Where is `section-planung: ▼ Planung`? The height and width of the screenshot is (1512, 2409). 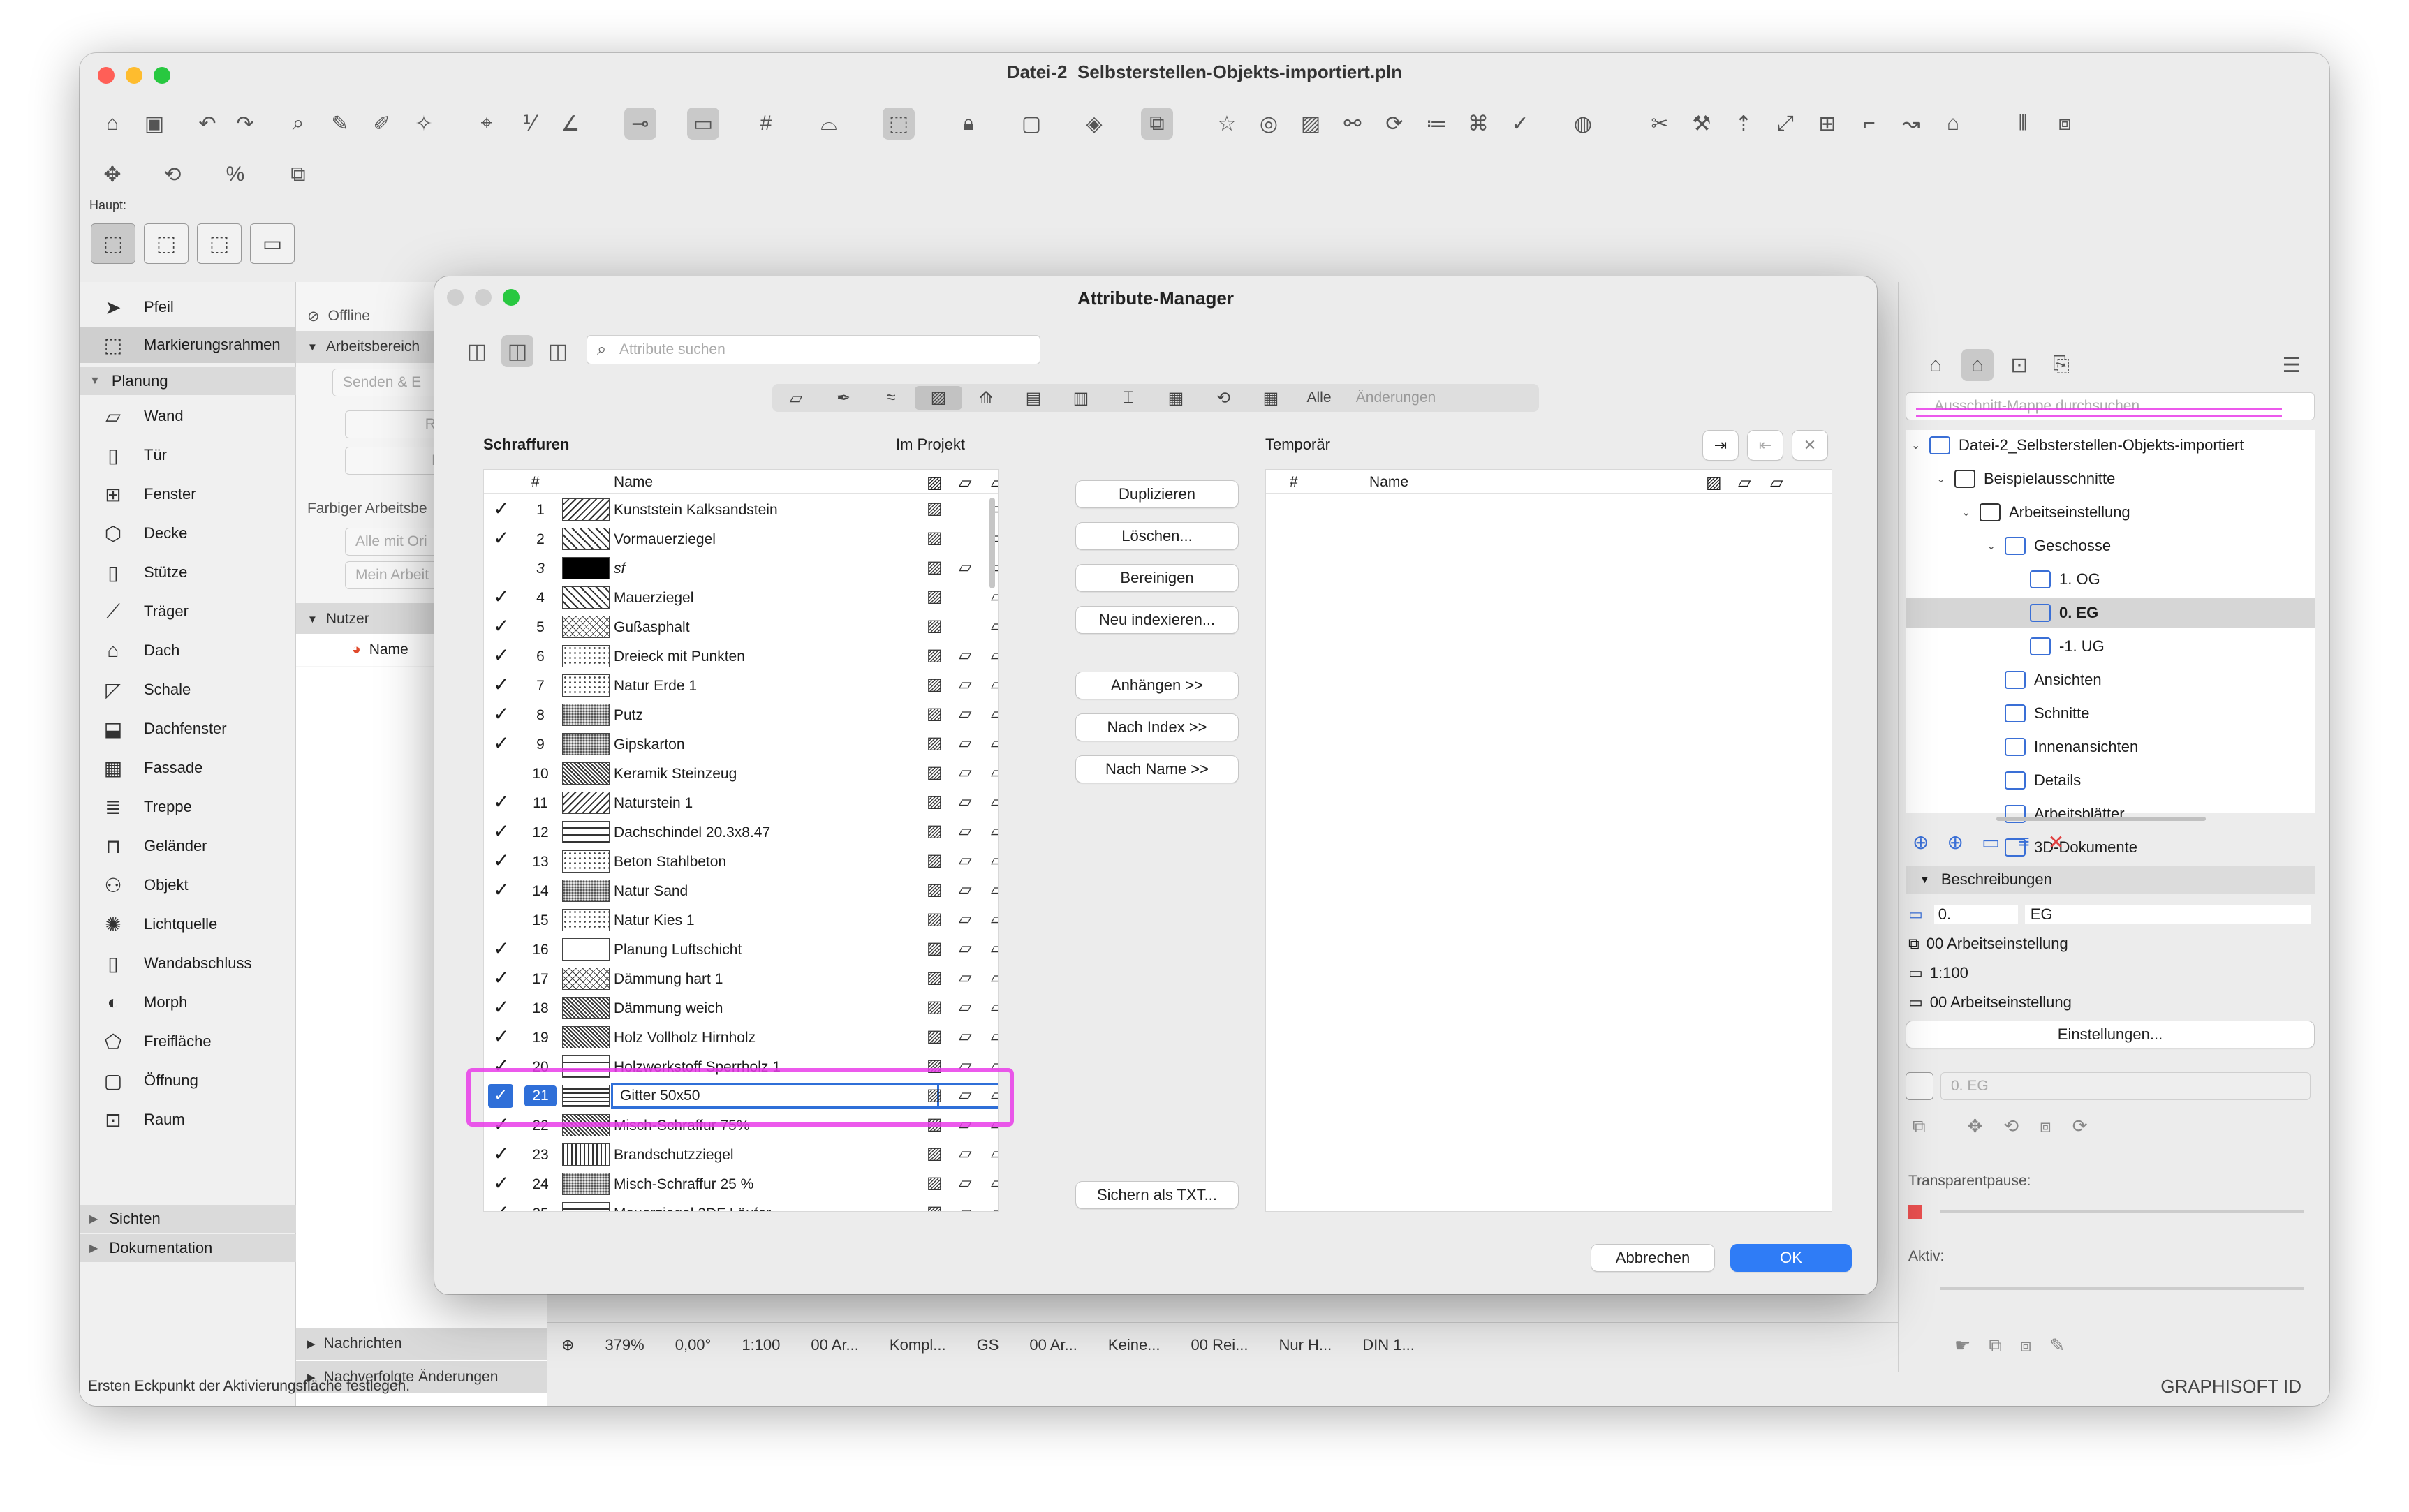 section-planung: ▼ Planung is located at coordinates (188, 381).